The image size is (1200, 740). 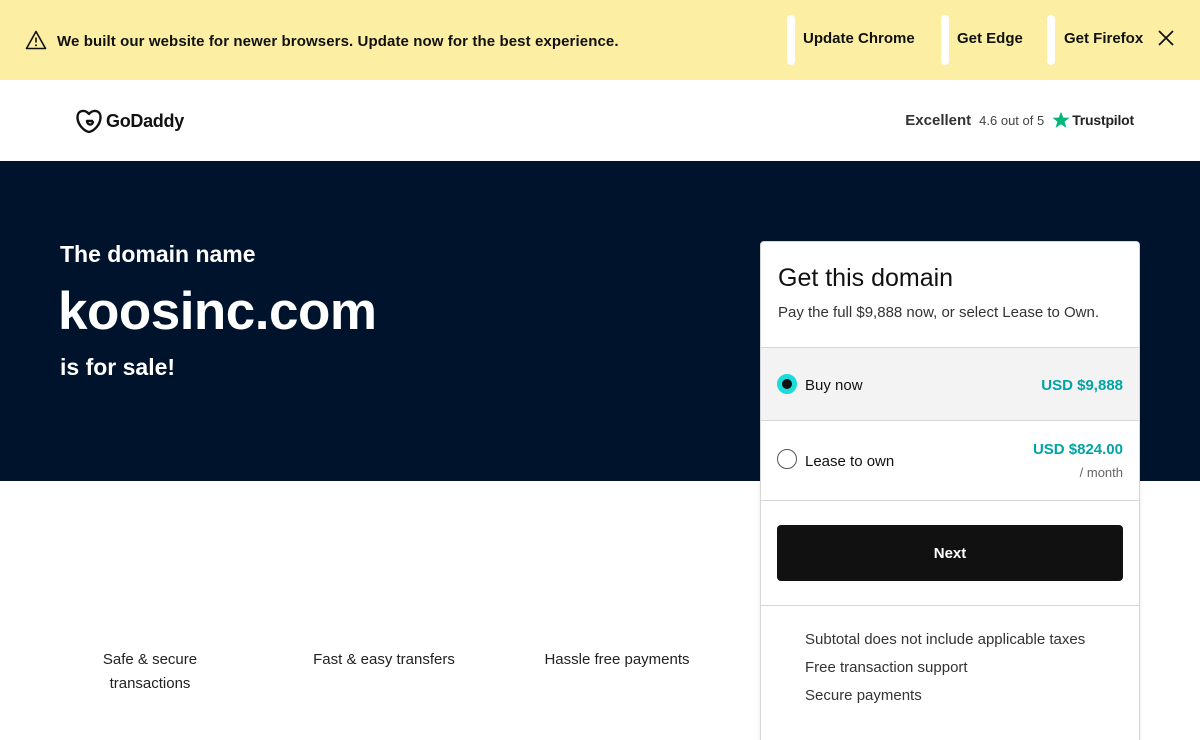 What do you see at coordinates (834, 385) in the screenshot?
I see `option-label: Buy now` at bounding box center [834, 385].